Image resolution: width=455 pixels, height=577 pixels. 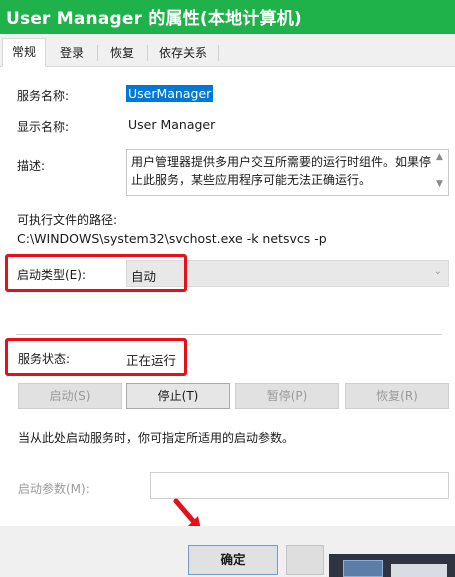 I want to click on tab-strip: 常规 登录 恢复 依存关系, so click(x=227, y=50).